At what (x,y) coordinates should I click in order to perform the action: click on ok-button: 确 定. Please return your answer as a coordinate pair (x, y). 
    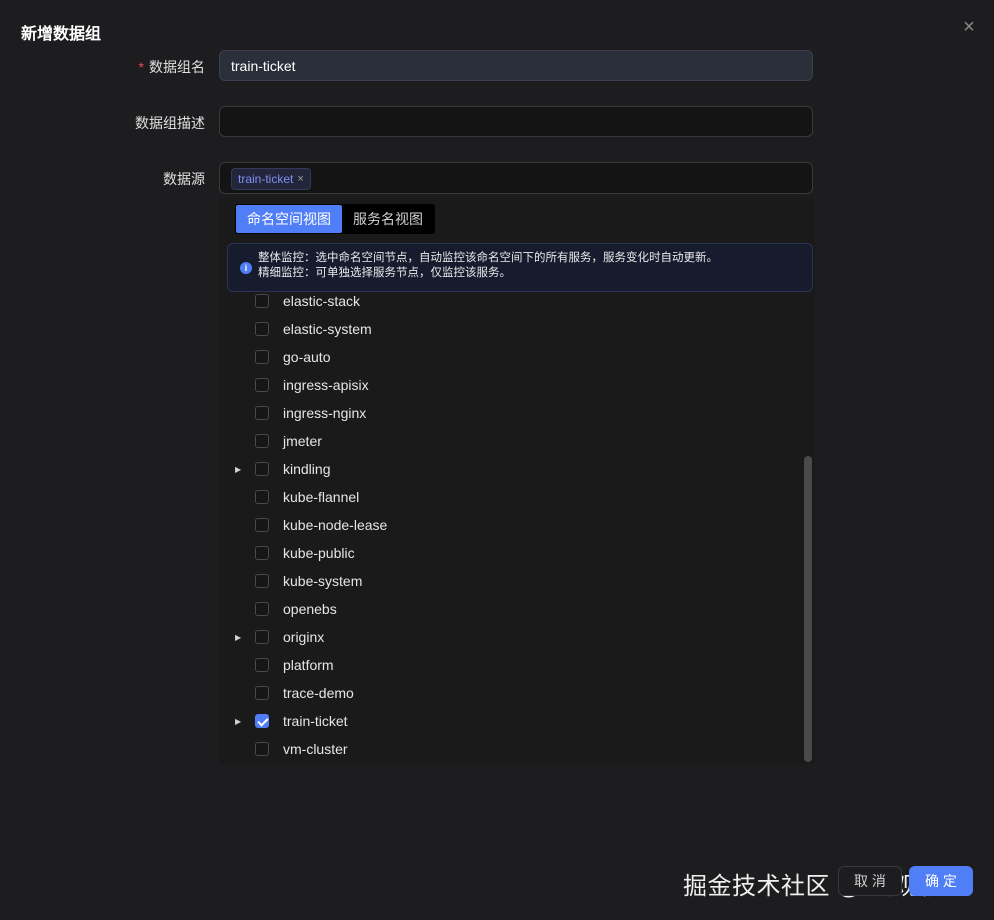
    Looking at the image, I should click on (941, 881).